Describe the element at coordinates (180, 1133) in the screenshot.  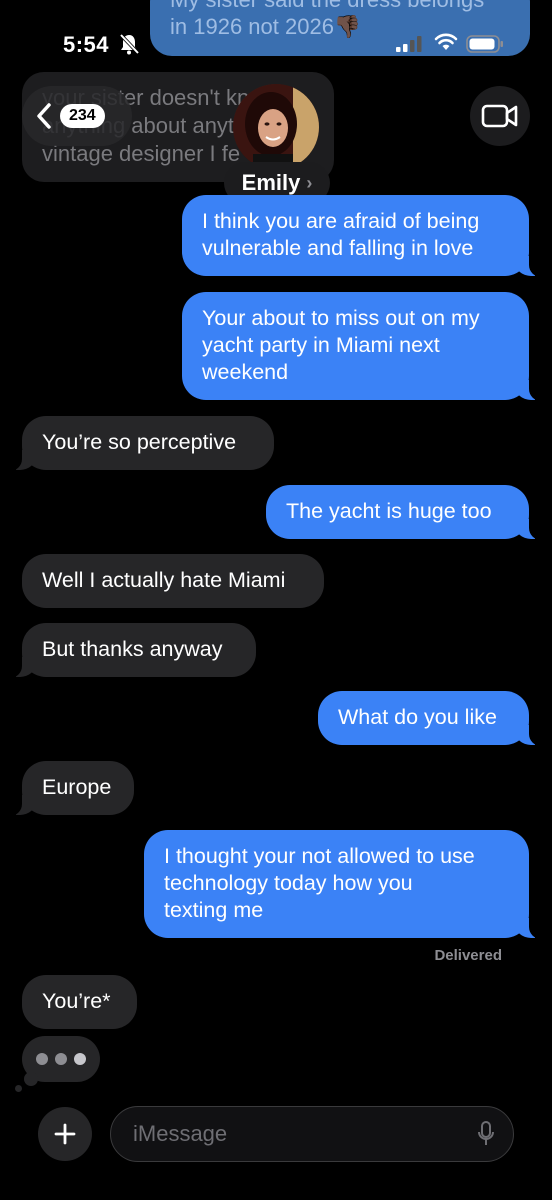
I see `message-input-placeholder: iMessage` at that location.